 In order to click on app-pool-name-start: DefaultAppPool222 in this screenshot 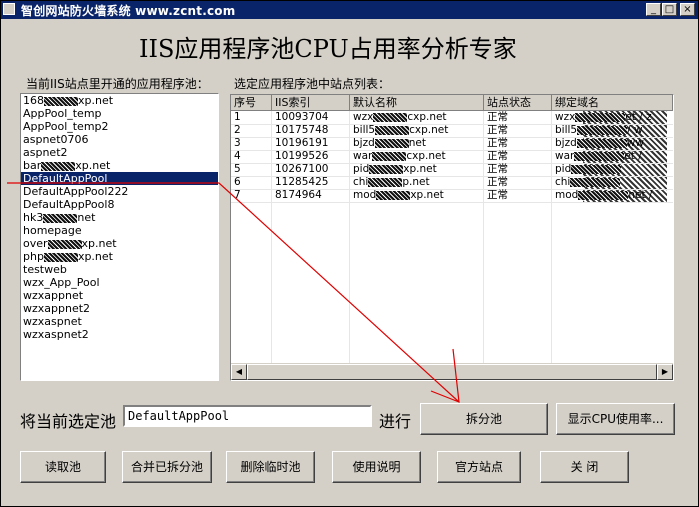, I will do `click(76, 191)`.